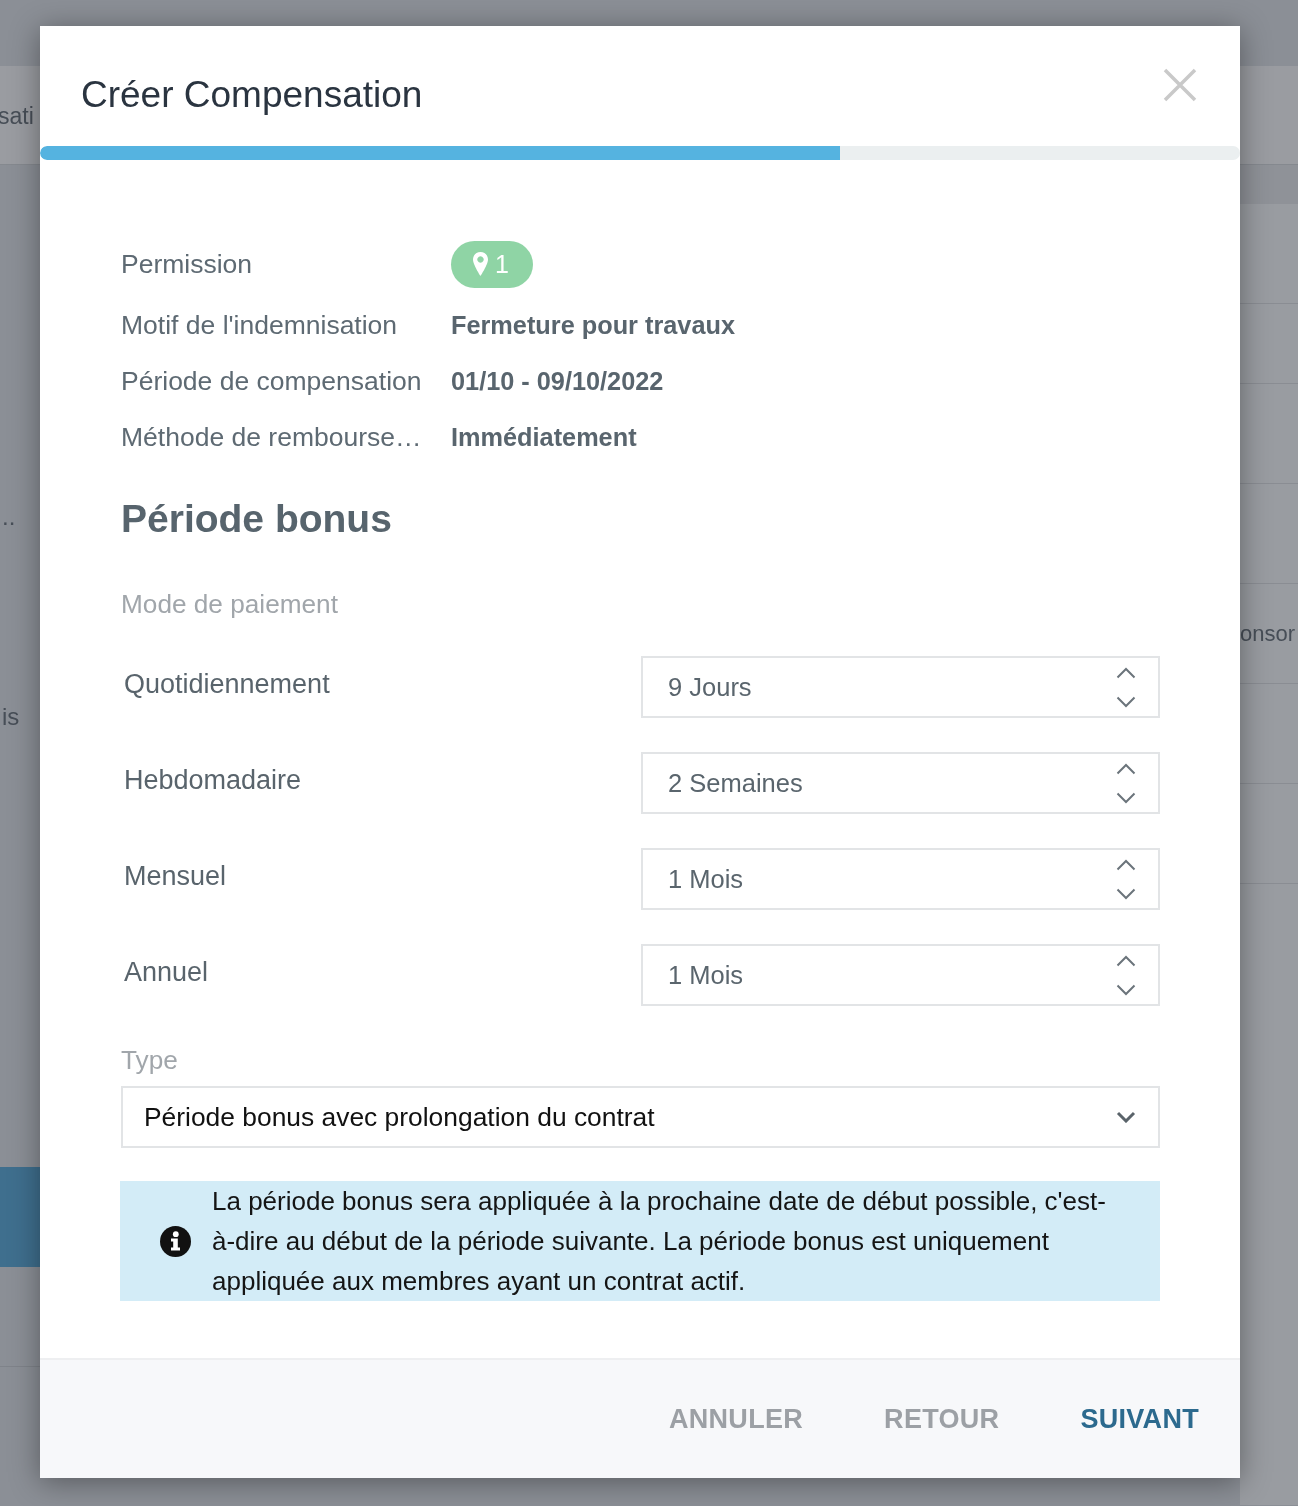  What do you see at coordinates (149, 1060) in the screenshot?
I see `field-label: Type` at bounding box center [149, 1060].